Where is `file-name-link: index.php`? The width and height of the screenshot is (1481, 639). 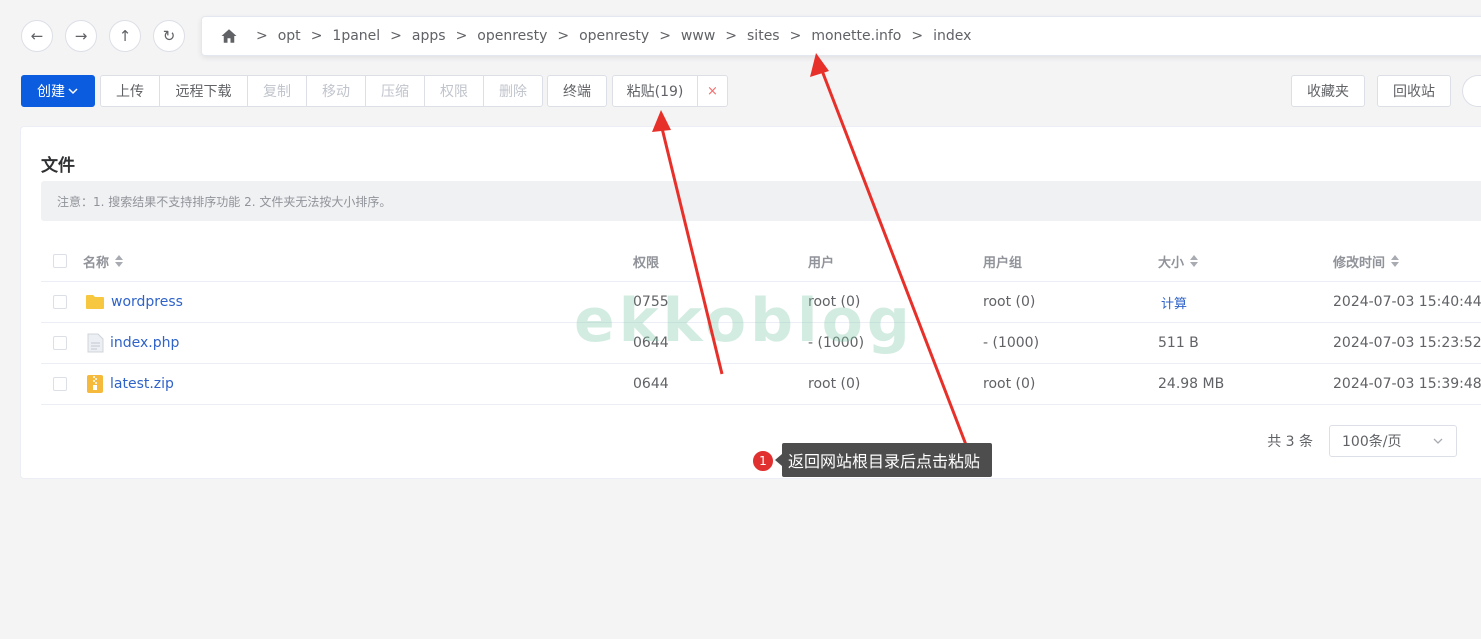
file-name-link: index.php is located at coordinates (144, 343).